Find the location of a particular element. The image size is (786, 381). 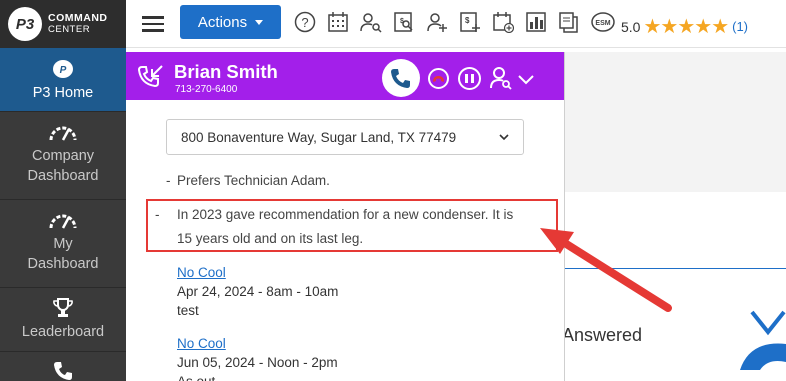

logo-title: COMMAND is located at coordinates (78, 18).